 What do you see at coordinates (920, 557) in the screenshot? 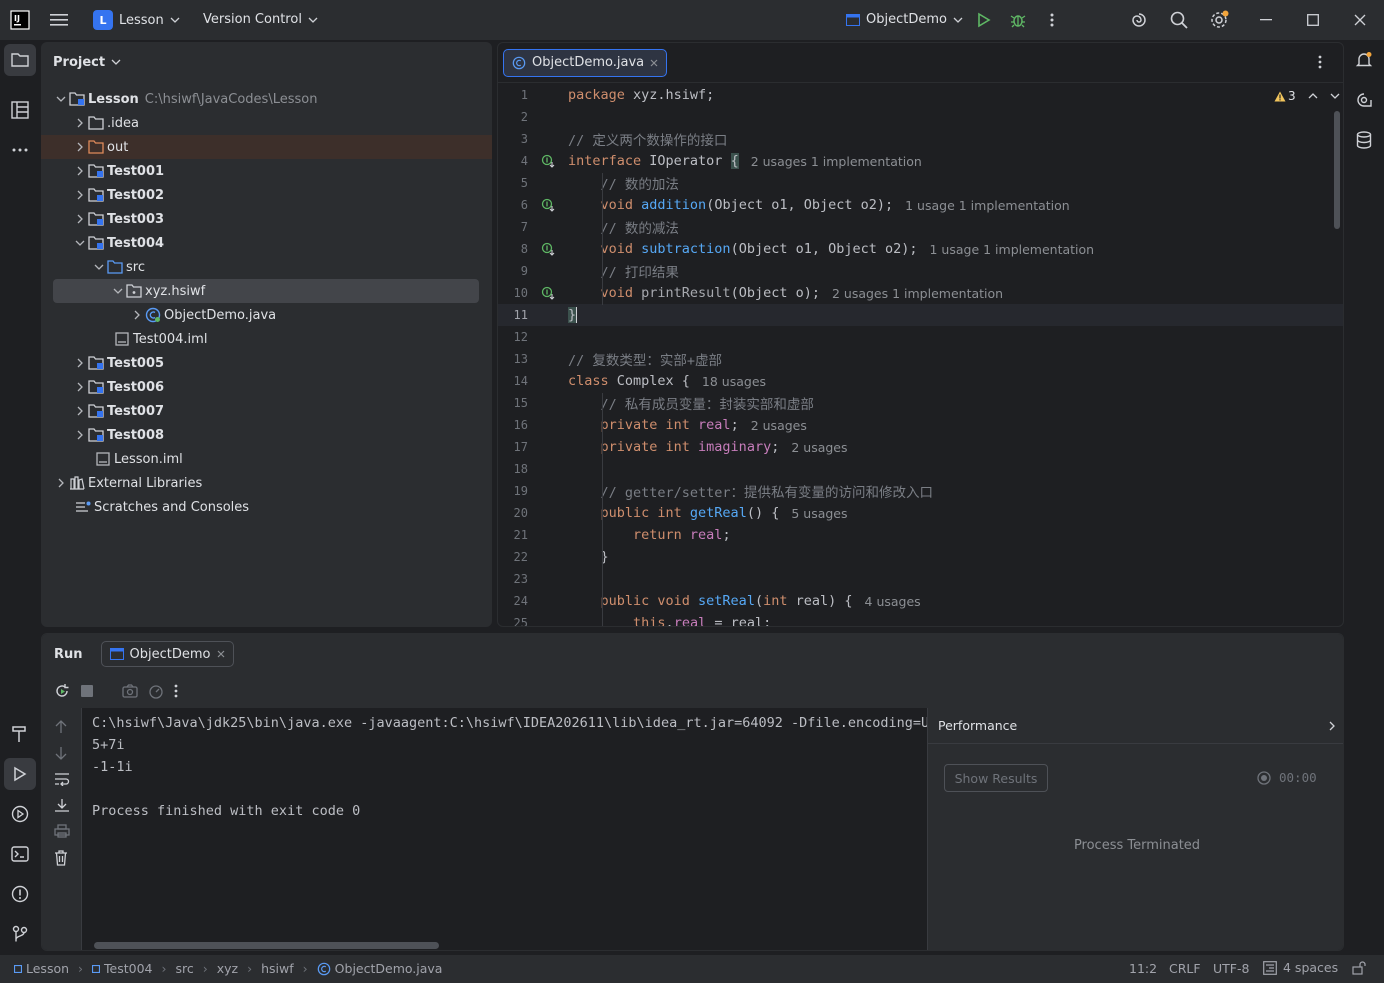
I see `code-line: 22 }` at bounding box center [920, 557].